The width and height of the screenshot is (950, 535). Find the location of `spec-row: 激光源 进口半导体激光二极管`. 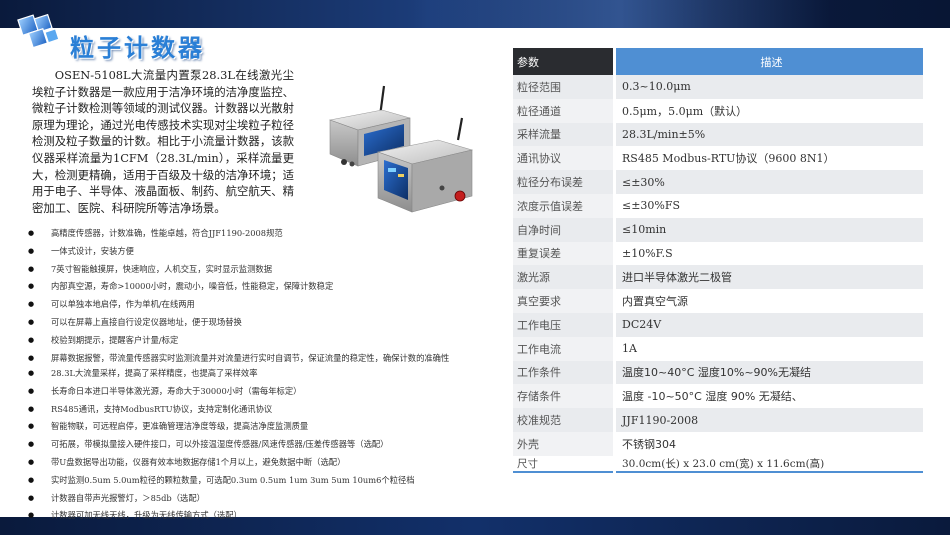

spec-row: 激光源 进口半导体激光二极管 is located at coordinates (718, 277).